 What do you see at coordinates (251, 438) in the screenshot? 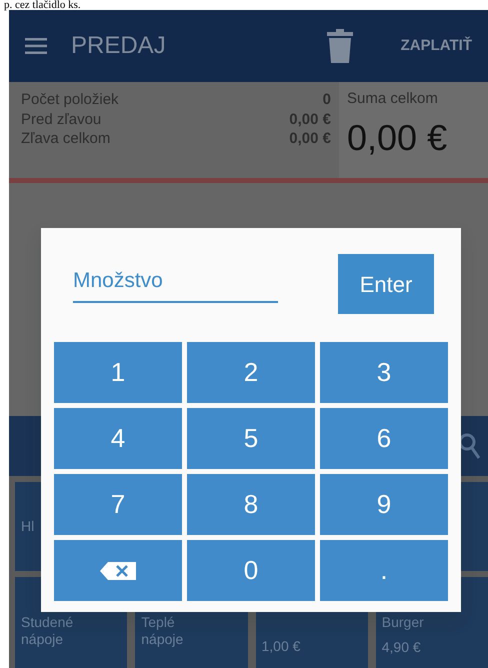
I see `key-button: 5` at bounding box center [251, 438].